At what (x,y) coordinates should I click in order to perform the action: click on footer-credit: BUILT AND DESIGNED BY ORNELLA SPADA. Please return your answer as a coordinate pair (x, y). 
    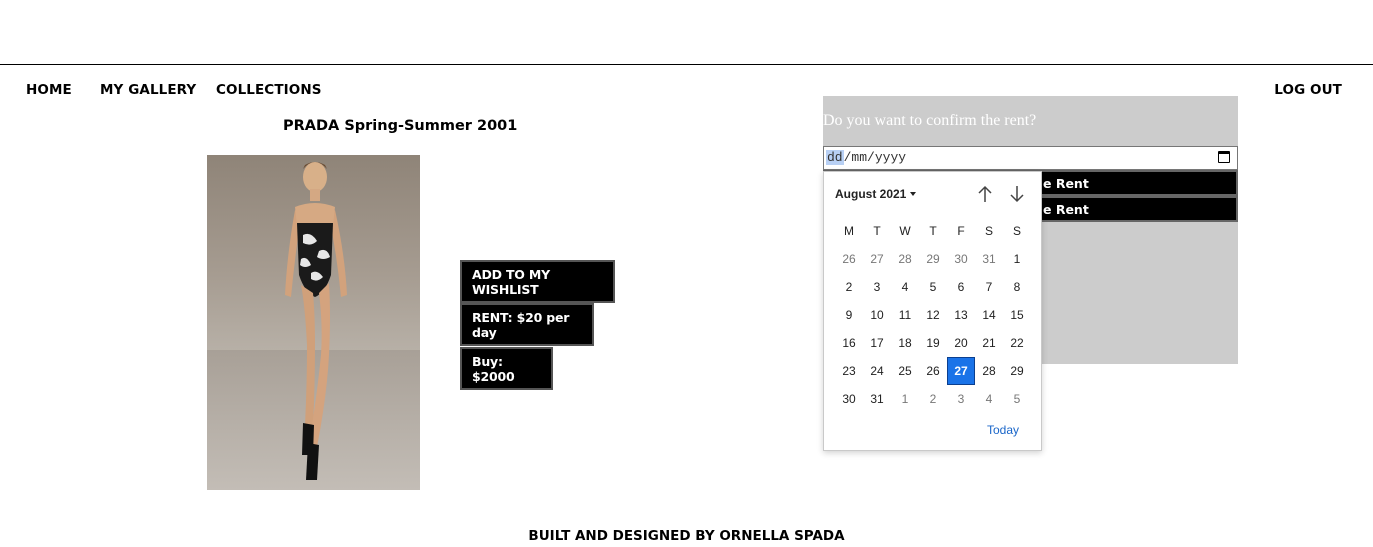
    Looking at the image, I should click on (686, 536).